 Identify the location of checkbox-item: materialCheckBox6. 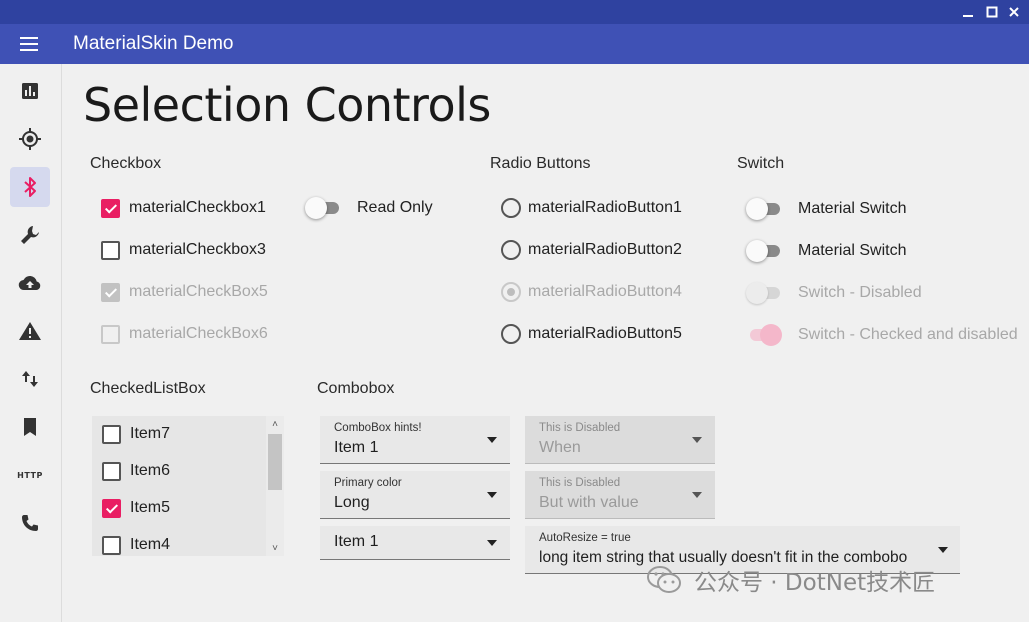
(184, 334).